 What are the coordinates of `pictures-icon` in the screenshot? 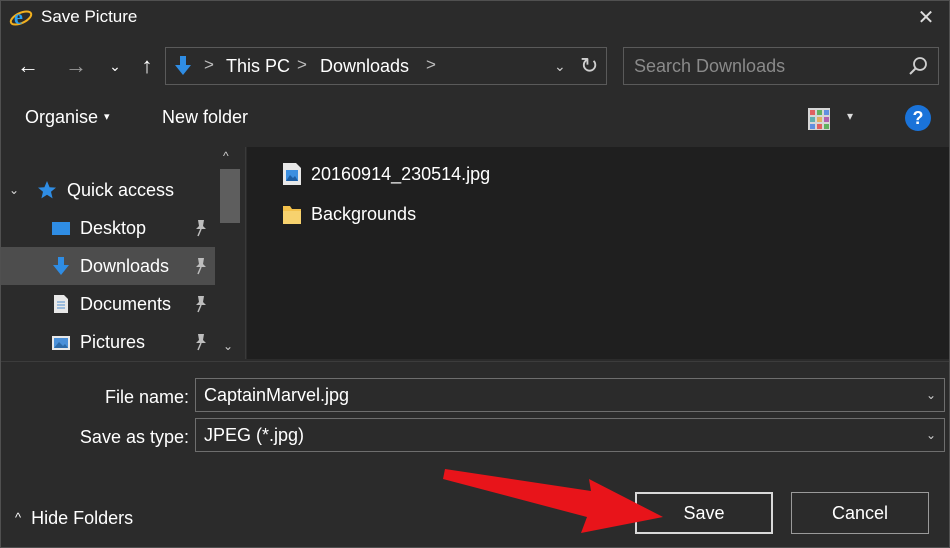 It's located at (61, 343).